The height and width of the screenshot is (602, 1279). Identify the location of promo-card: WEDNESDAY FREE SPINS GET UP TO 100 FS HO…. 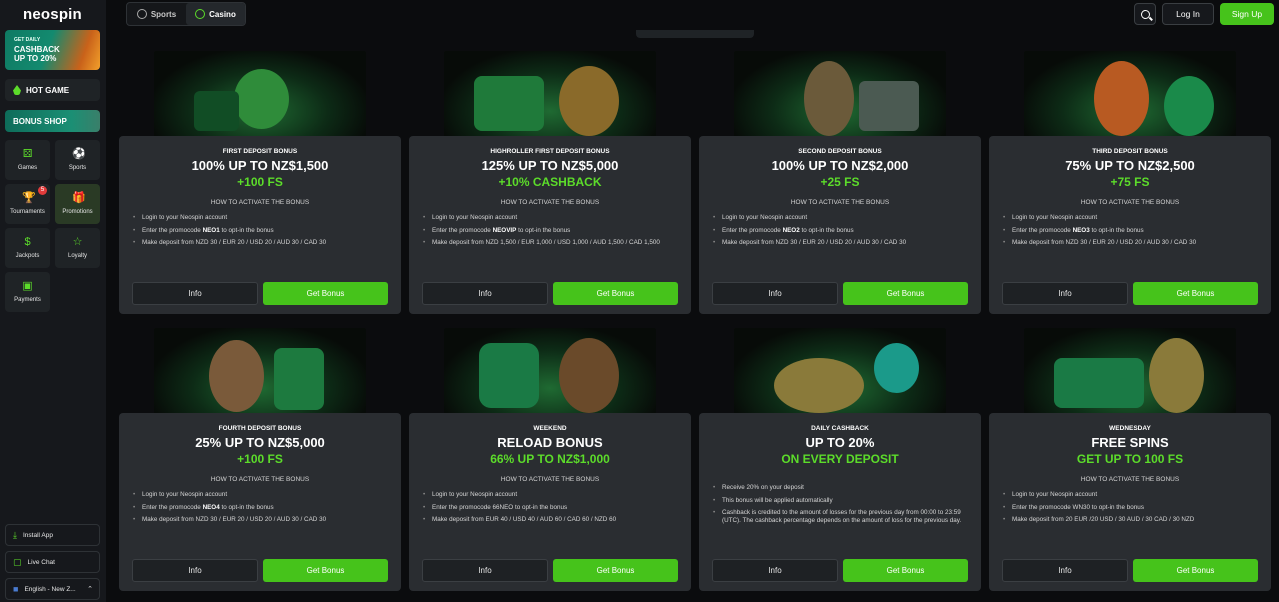
(1130, 459).